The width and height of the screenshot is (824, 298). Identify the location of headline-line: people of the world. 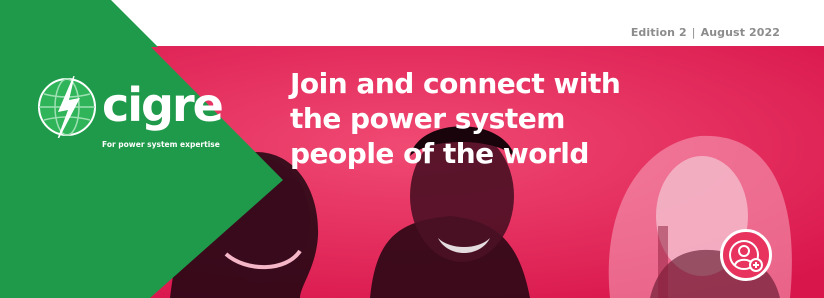
(439, 153).